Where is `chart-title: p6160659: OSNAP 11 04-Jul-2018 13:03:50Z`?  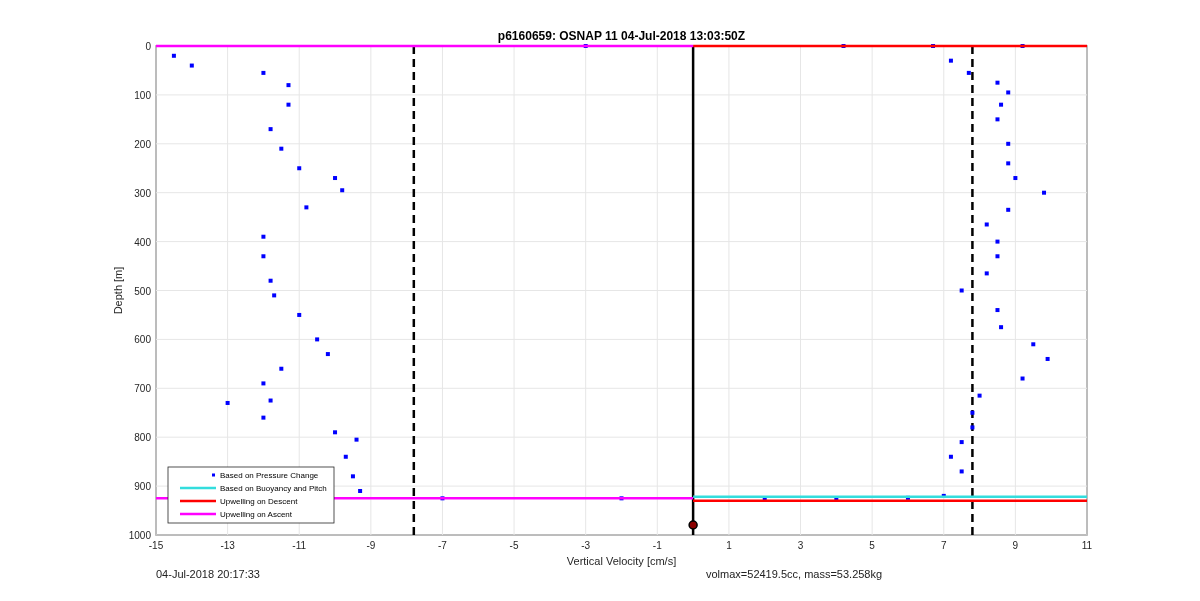
chart-title: p6160659: OSNAP 11 04-Jul-2018 13:03:50Z is located at coordinates (621, 36).